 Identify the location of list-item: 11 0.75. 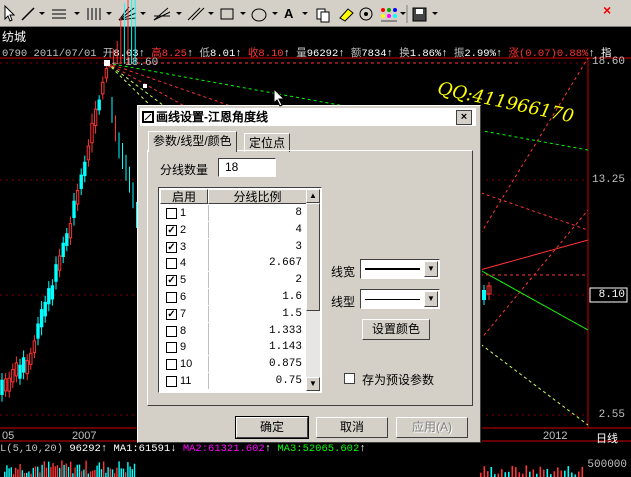
(233, 381).